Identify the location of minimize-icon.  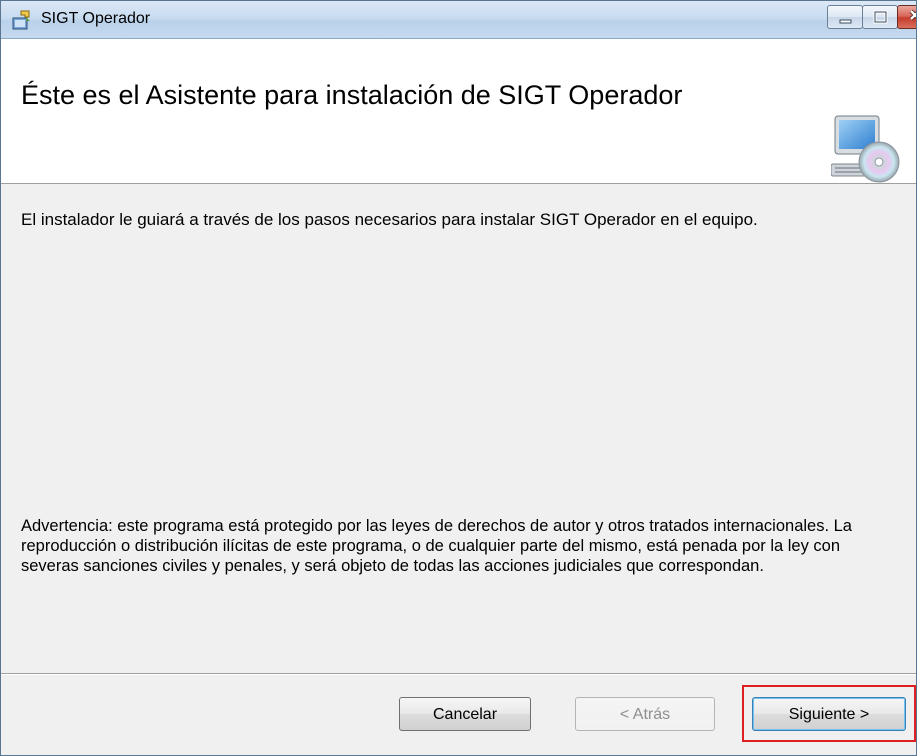
(845, 21).